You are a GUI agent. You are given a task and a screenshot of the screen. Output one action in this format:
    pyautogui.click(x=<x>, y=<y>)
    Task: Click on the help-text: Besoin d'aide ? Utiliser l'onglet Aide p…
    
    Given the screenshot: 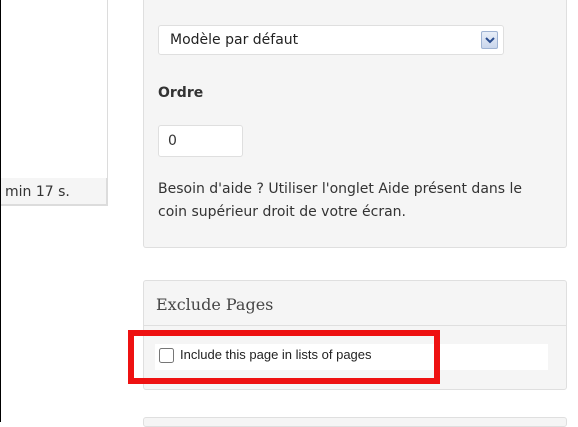 What is the action you would take?
    pyautogui.click(x=340, y=200)
    